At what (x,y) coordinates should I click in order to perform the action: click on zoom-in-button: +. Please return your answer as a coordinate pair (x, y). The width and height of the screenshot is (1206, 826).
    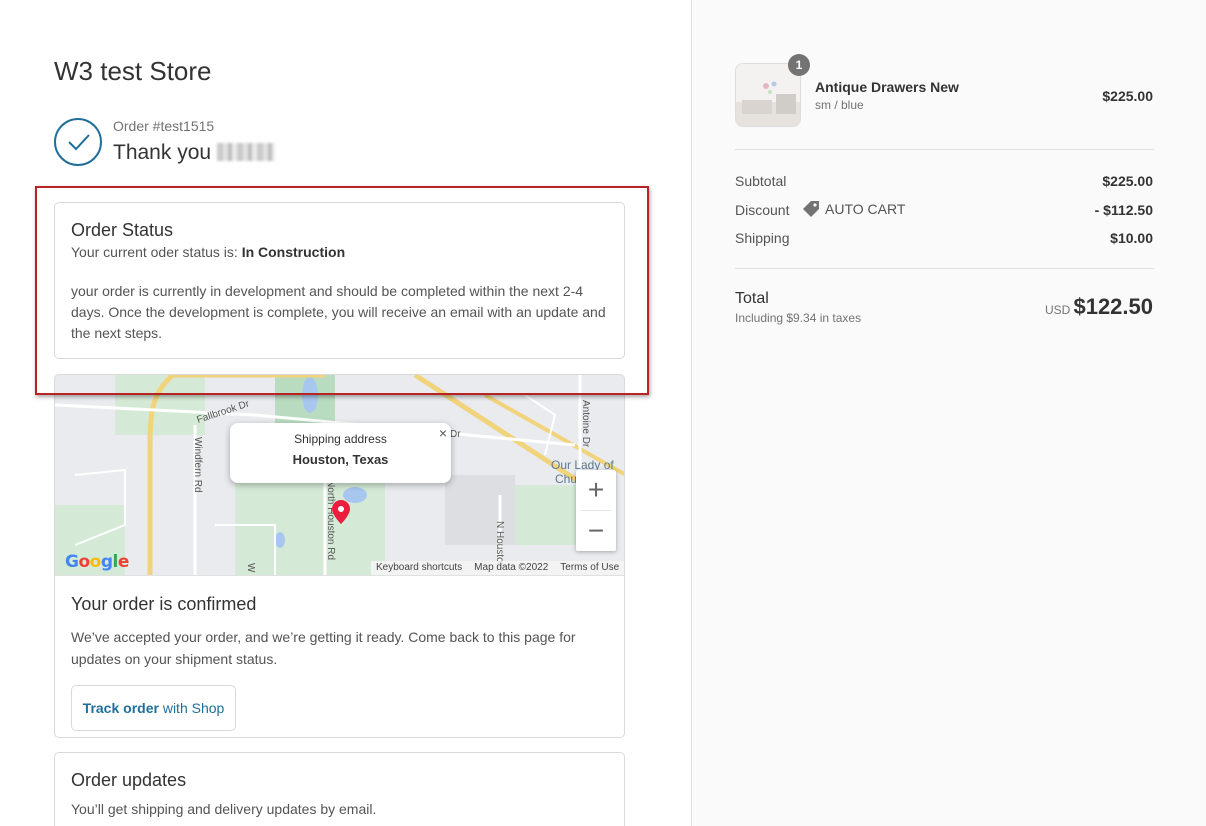
    Looking at the image, I should click on (596, 490).